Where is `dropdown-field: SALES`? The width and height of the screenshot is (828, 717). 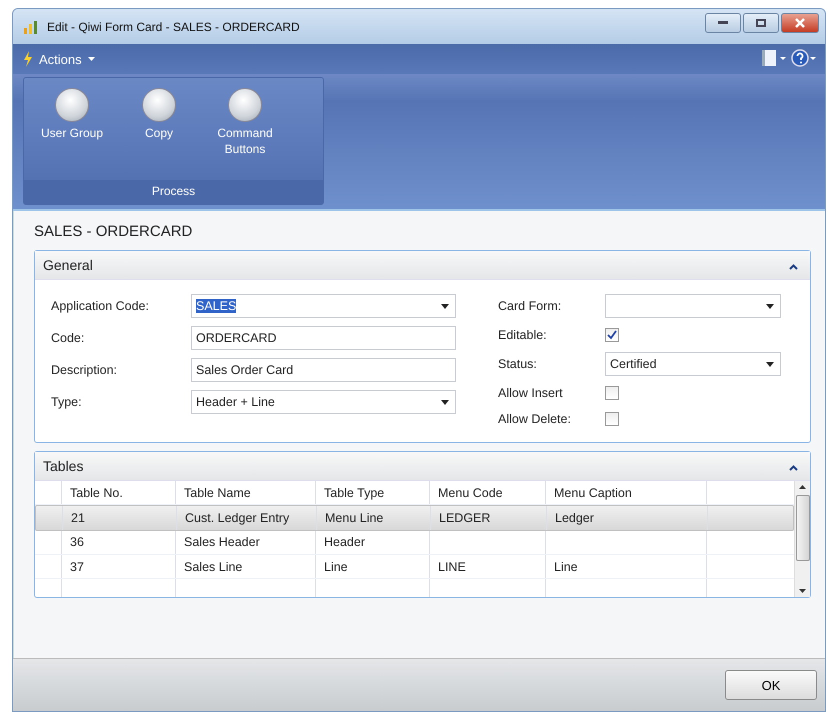
dropdown-field: SALES is located at coordinates (323, 306).